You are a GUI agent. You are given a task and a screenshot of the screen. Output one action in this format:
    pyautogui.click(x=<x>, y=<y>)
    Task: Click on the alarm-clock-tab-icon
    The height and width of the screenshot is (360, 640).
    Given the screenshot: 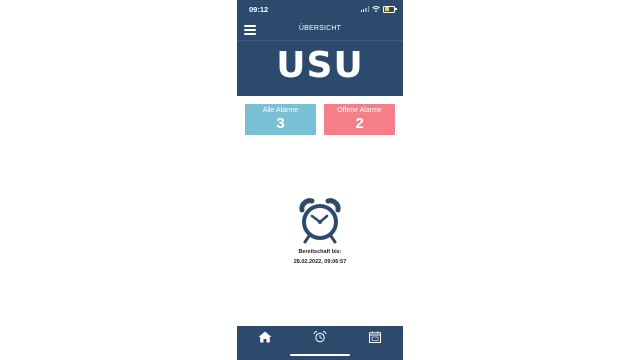 What is the action you would take?
    pyautogui.click(x=320, y=337)
    